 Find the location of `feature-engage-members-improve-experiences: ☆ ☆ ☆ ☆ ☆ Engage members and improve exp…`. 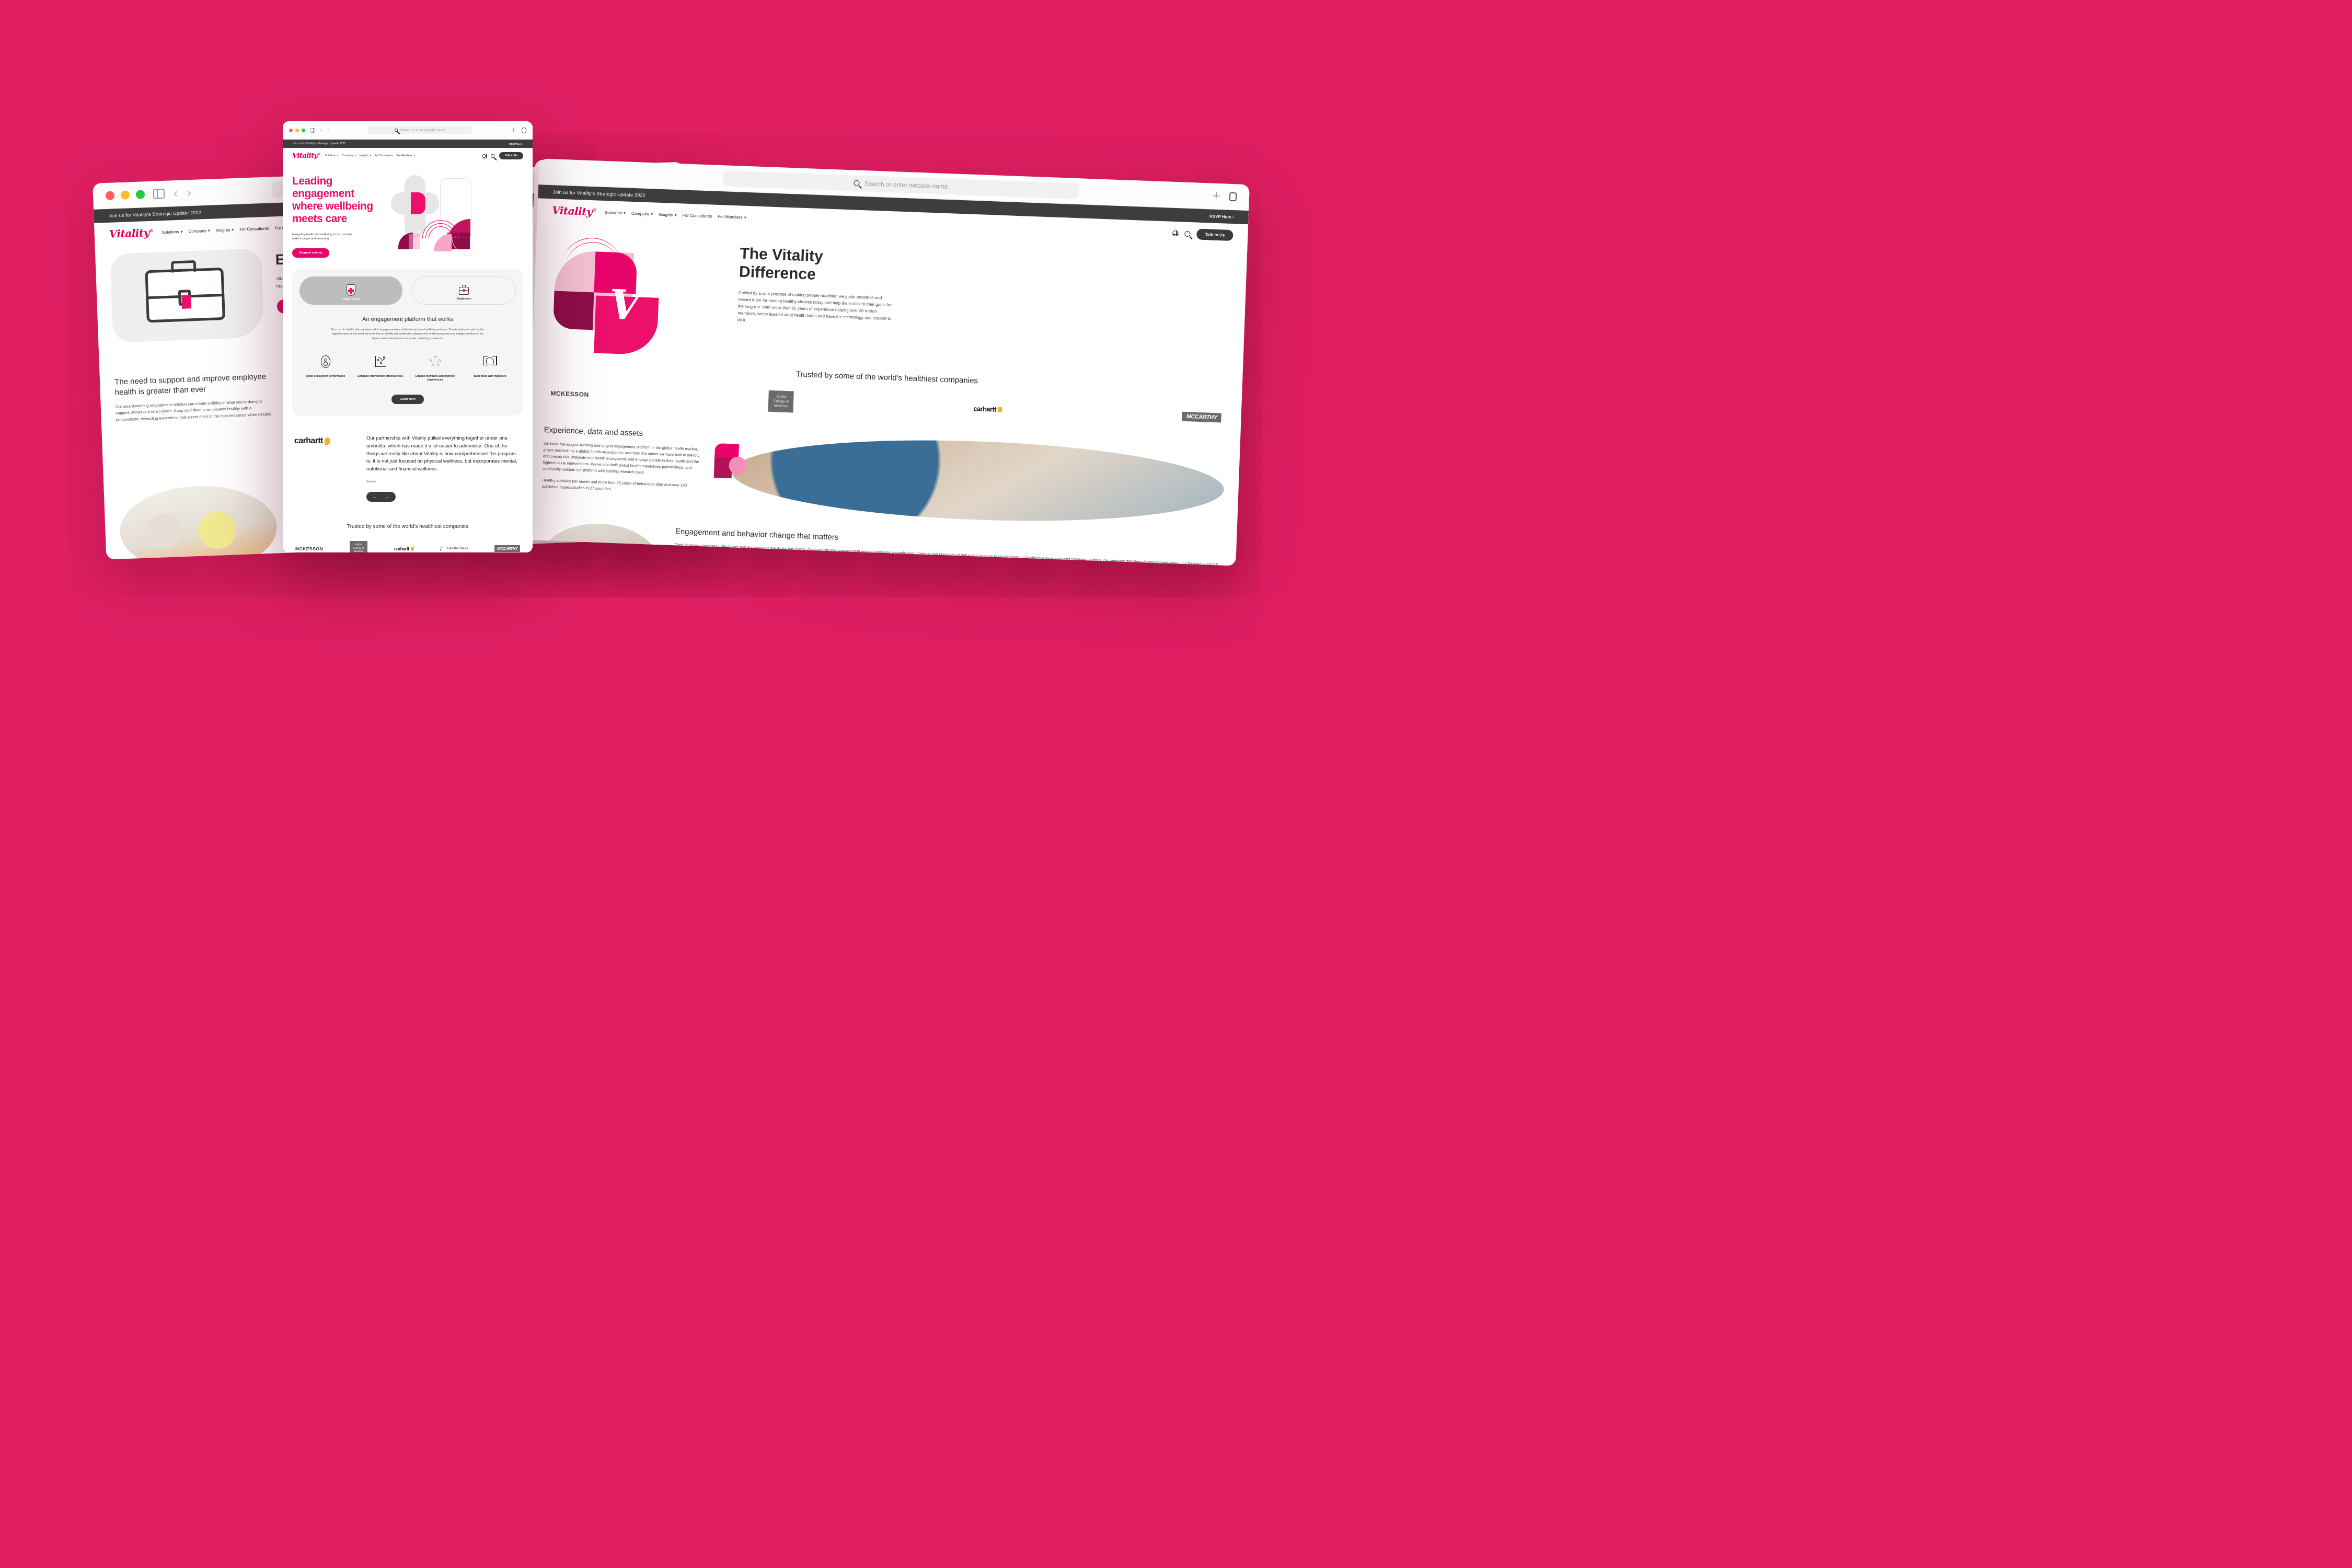

feature-engage-members-improve-experiences: ☆ ☆ ☆ ☆ ☆ Engage members and improve exp… is located at coordinates (435, 368).